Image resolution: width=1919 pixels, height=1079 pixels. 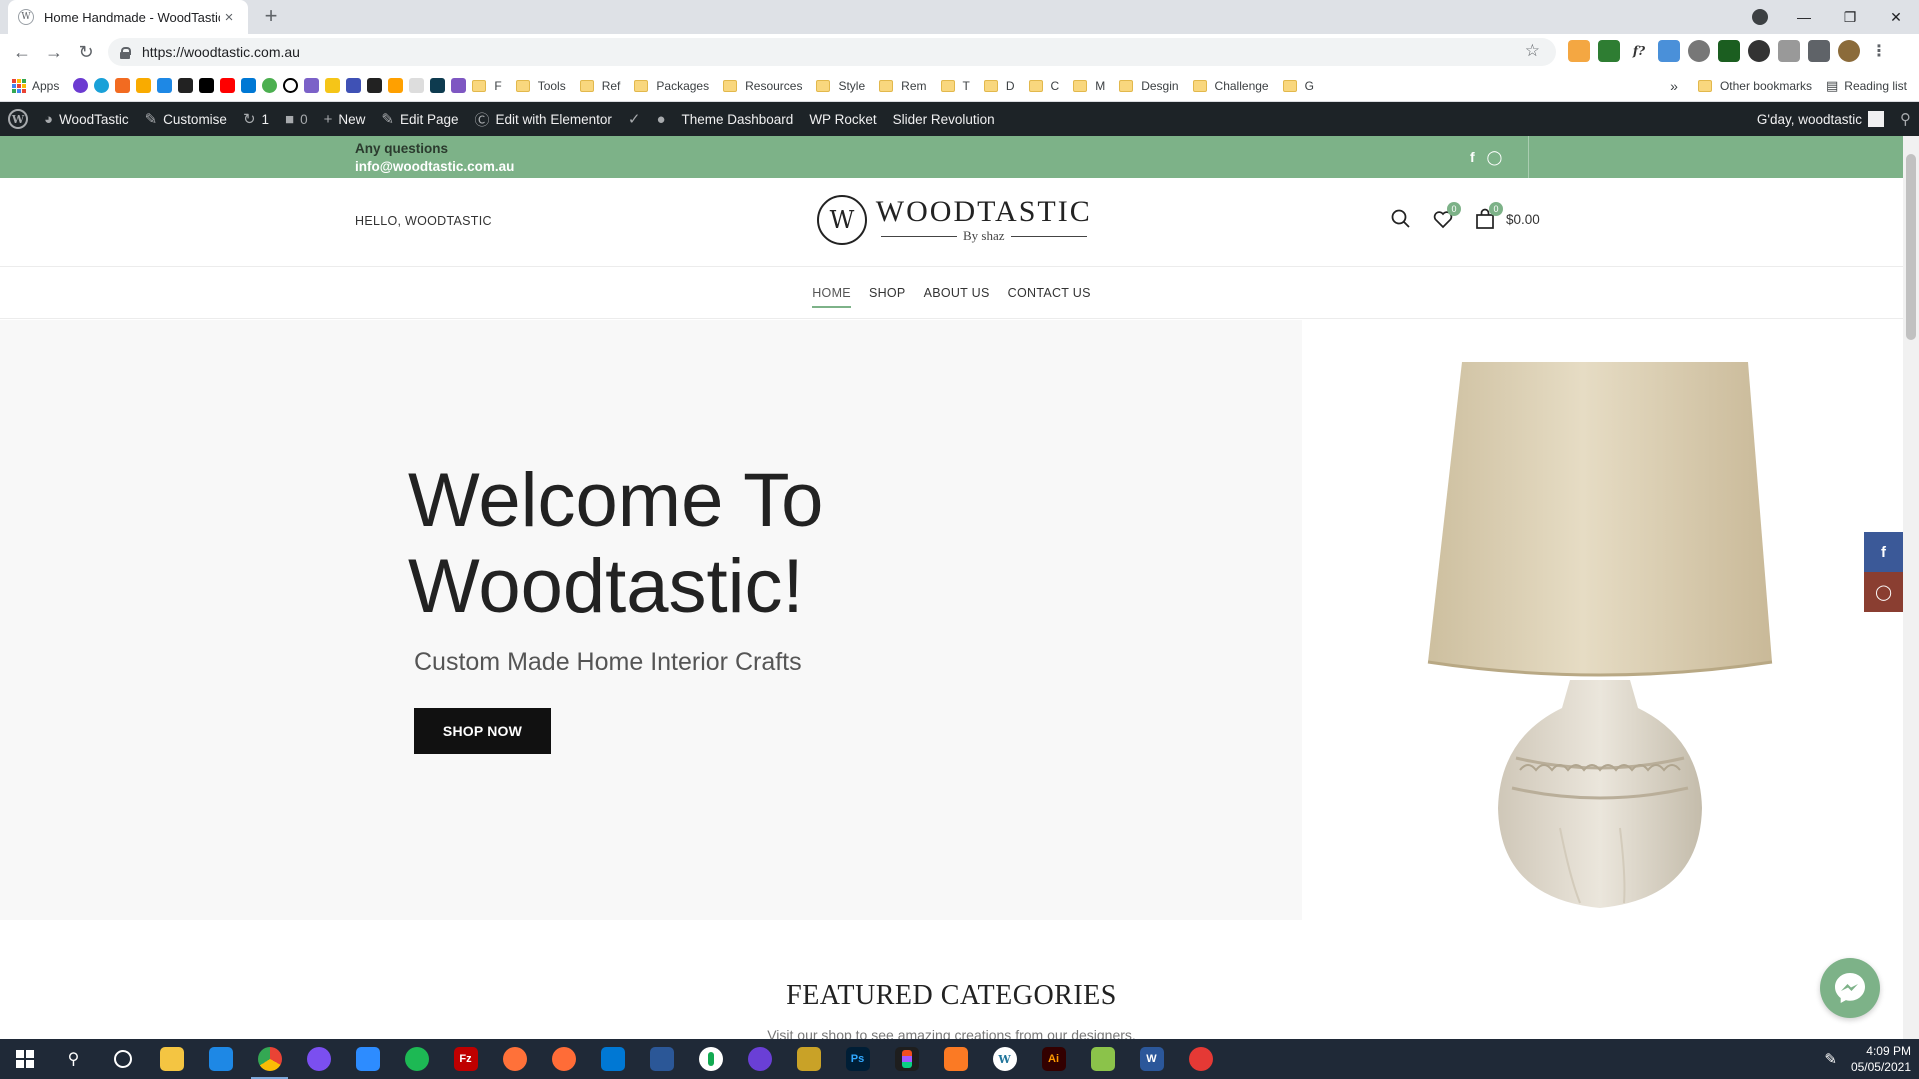 I want to click on wp-customise: ✎ Customise, so click(x=186, y=119).